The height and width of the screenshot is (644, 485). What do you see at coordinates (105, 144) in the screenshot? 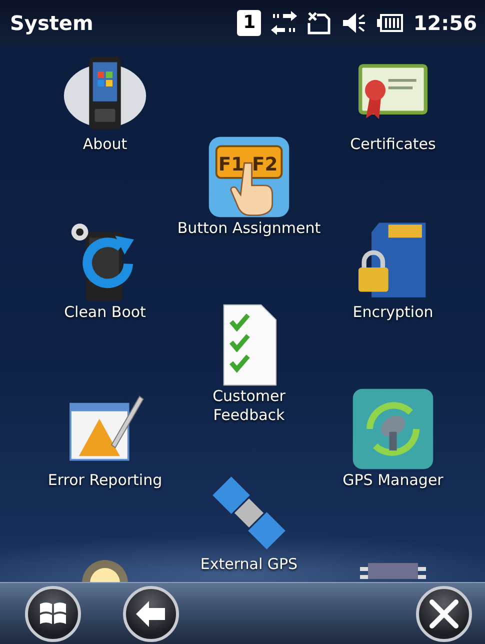
I see `app-label: About` at bounding box center [105, 144].